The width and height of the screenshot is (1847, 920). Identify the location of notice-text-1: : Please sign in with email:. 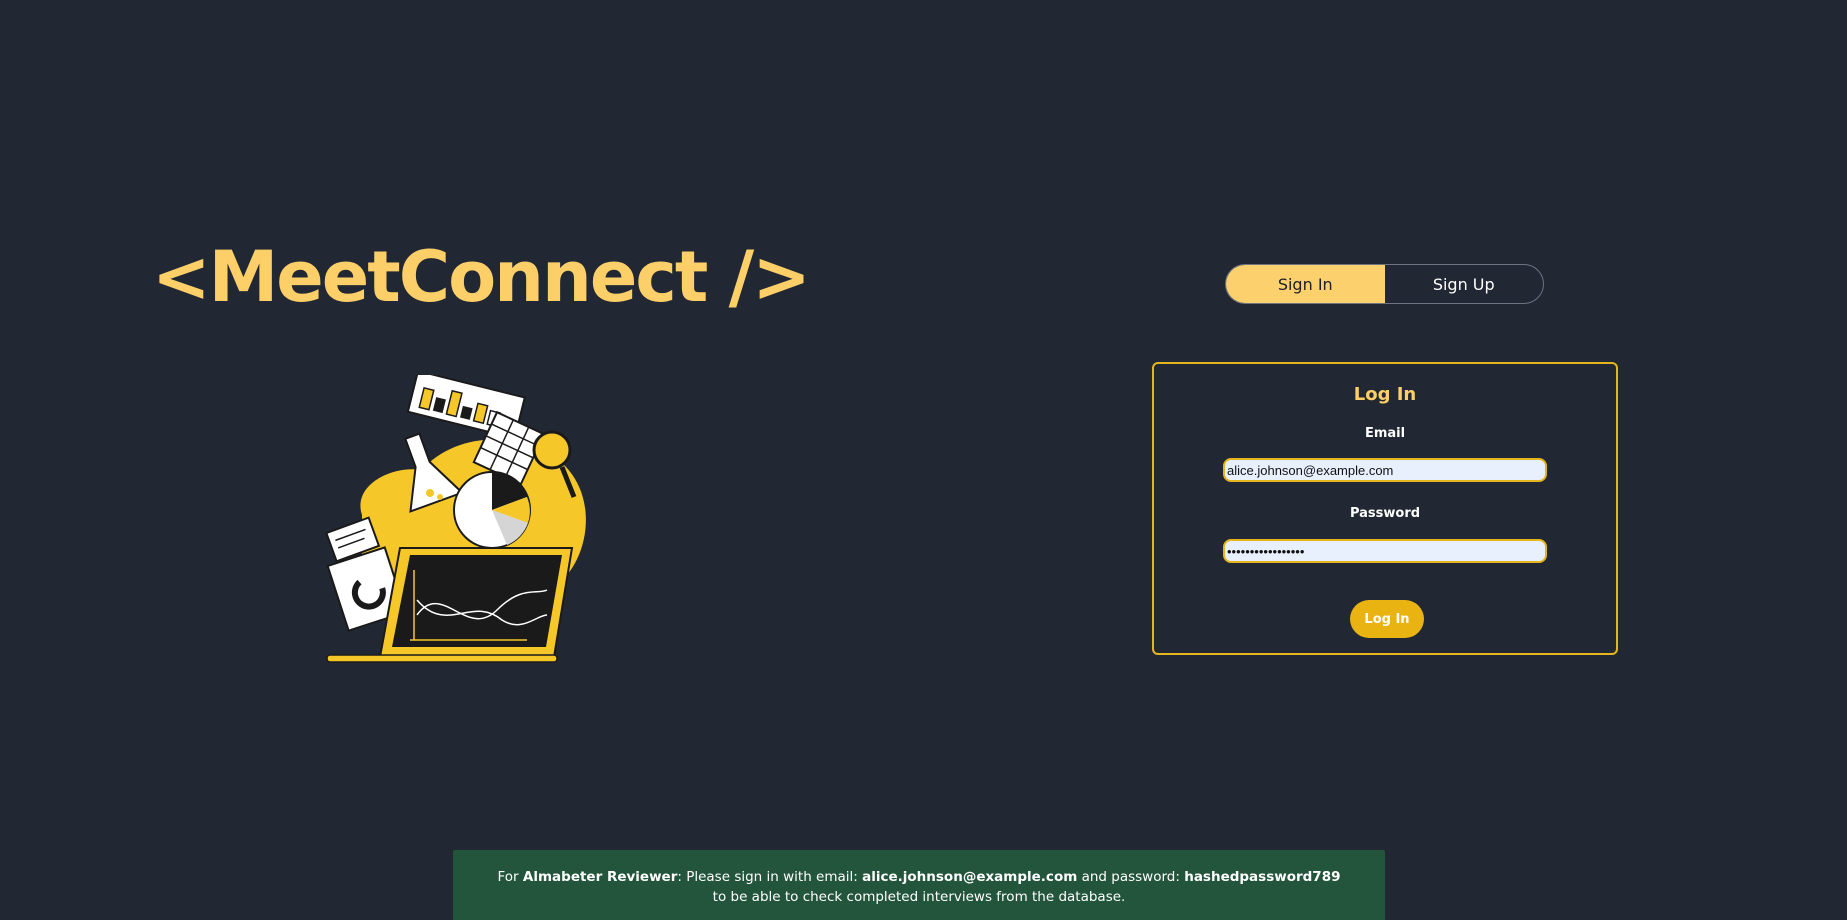
(770, 877).